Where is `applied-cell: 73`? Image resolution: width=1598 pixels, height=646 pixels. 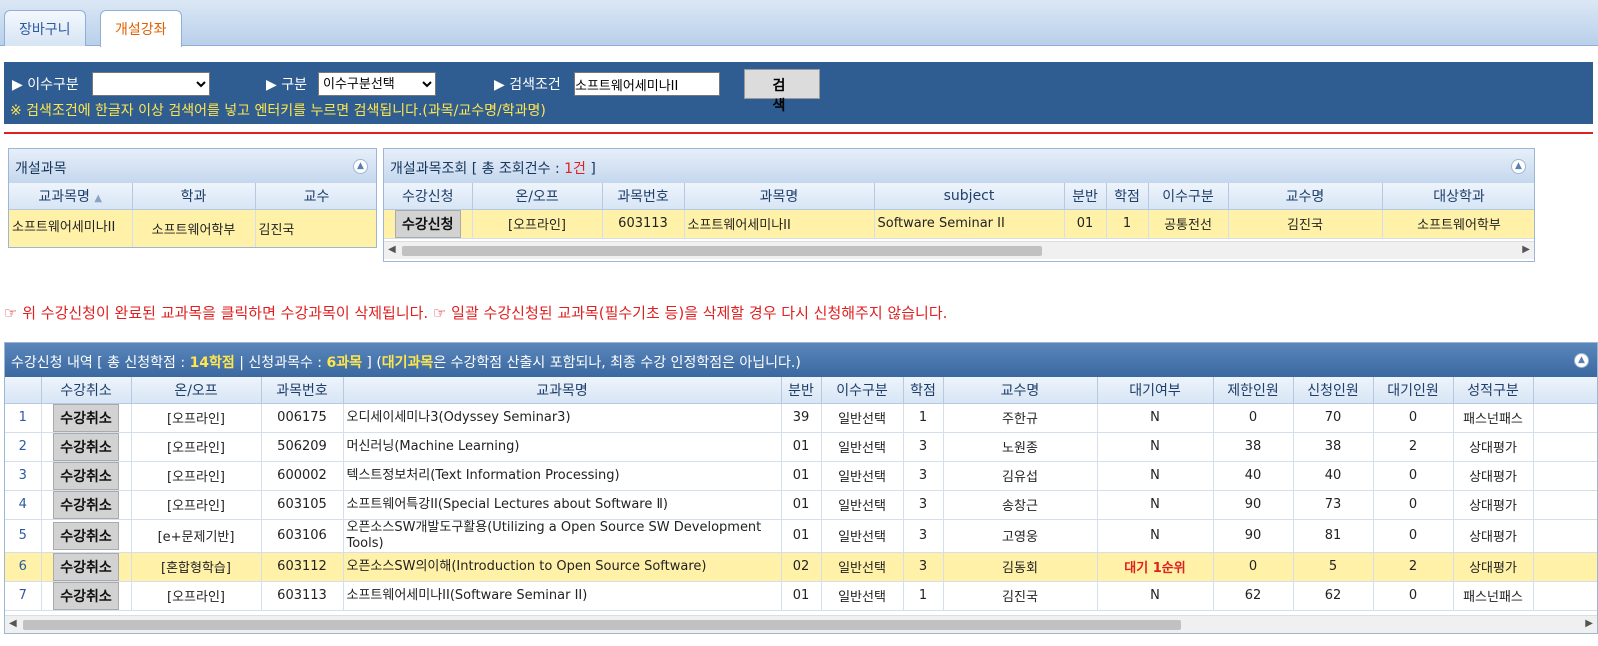 applied-cell: 73 is located at coordinates (1333, 505).